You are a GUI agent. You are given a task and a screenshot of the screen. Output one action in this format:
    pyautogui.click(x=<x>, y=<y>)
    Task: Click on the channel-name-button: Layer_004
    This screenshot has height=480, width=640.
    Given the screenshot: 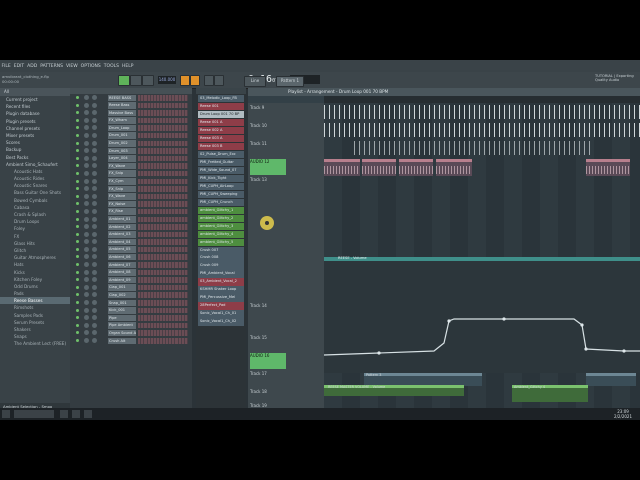 What is the action you would take?
    pyautogui.click(x=122, y=158)
    